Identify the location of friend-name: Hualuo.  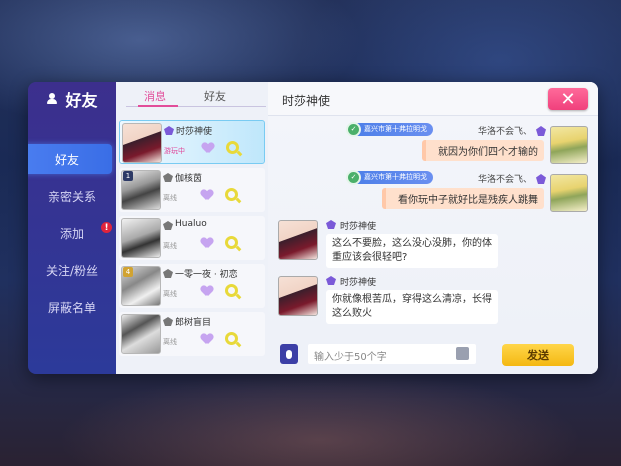
(191, 224).